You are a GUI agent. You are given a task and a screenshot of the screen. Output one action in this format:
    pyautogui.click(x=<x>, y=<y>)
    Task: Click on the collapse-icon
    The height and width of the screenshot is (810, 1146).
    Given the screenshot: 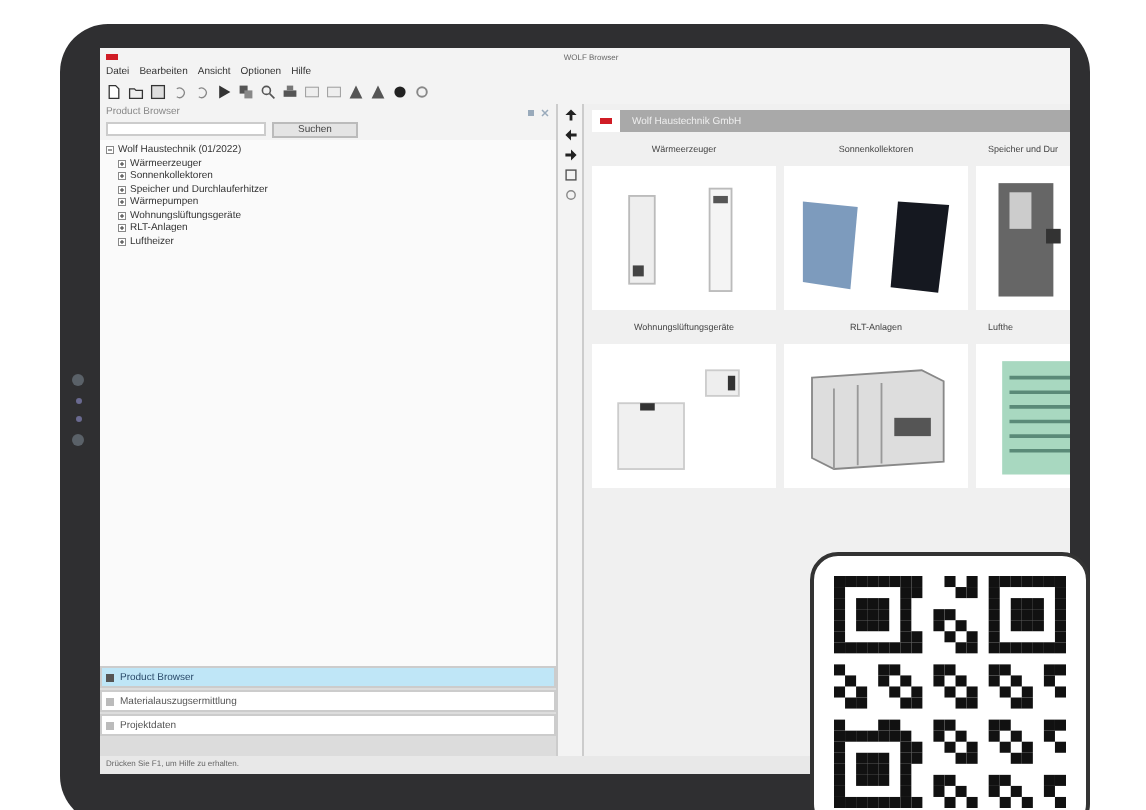 What is the action you would take?
    pyautogui.click(x=110, y=150)
    